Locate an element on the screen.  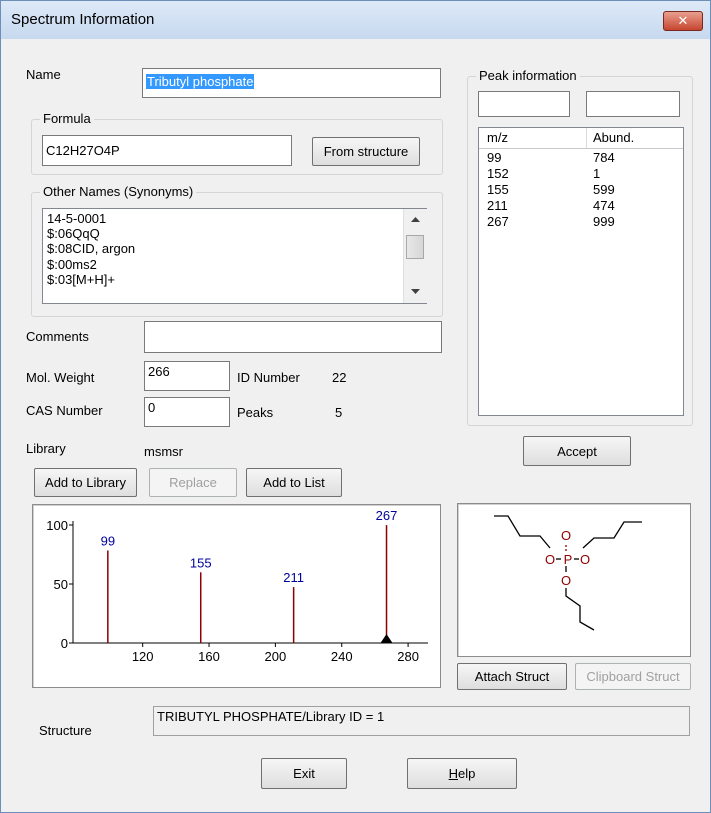
library-label: Library is located at coordinates (46, 448).